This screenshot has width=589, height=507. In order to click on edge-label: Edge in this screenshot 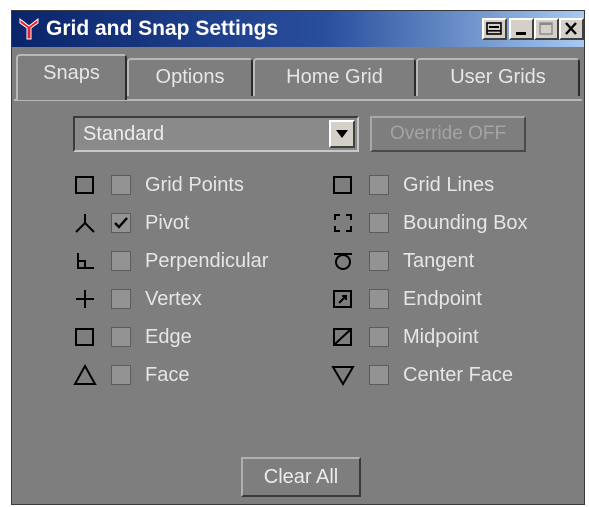, I will do `click(168, 337)`.